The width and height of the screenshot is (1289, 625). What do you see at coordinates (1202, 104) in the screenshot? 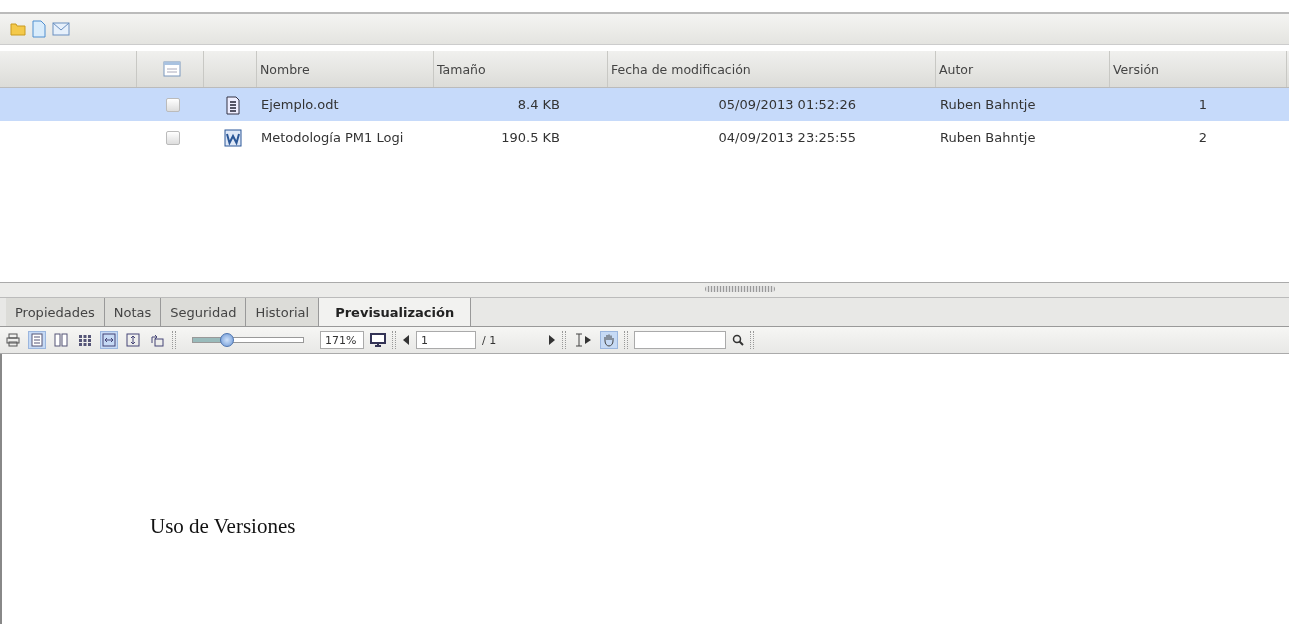
I see `table-cell-text: 1` at bounding box center [1202, 104].